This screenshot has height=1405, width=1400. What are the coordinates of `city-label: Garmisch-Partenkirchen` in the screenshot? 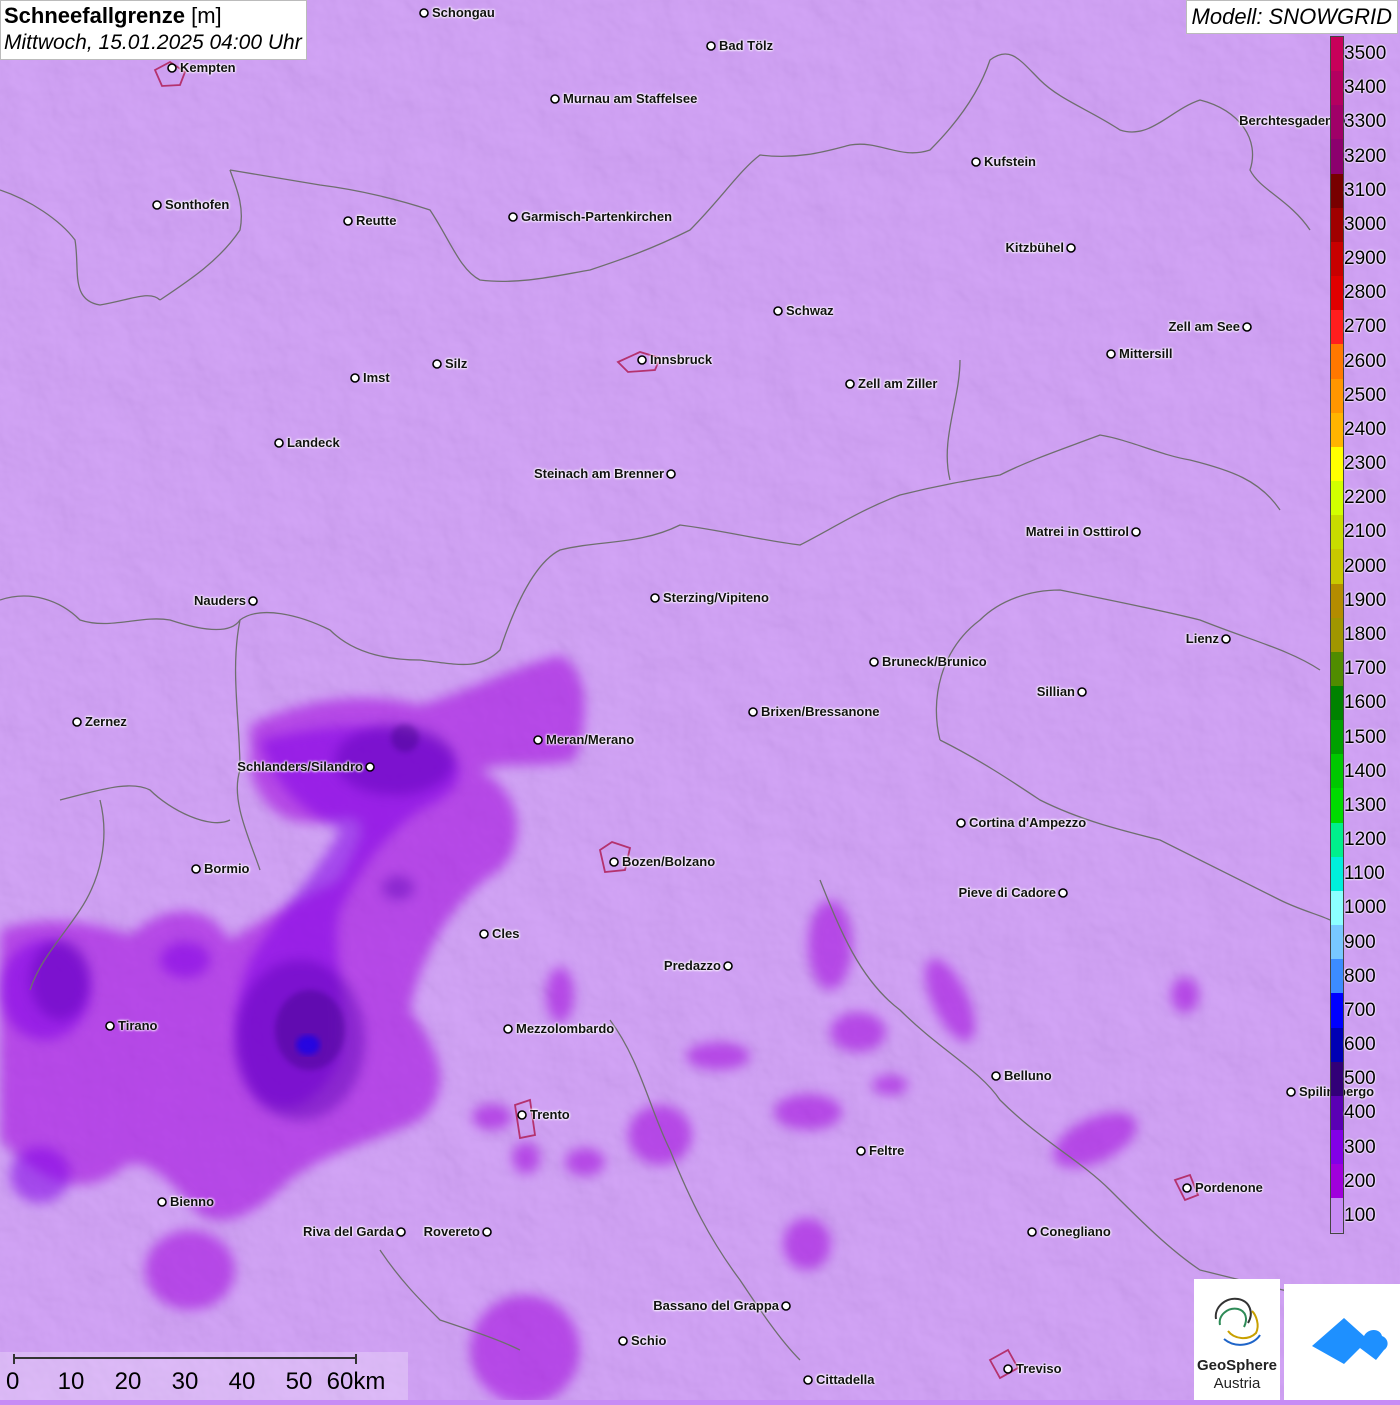 It's located at (597, 216).